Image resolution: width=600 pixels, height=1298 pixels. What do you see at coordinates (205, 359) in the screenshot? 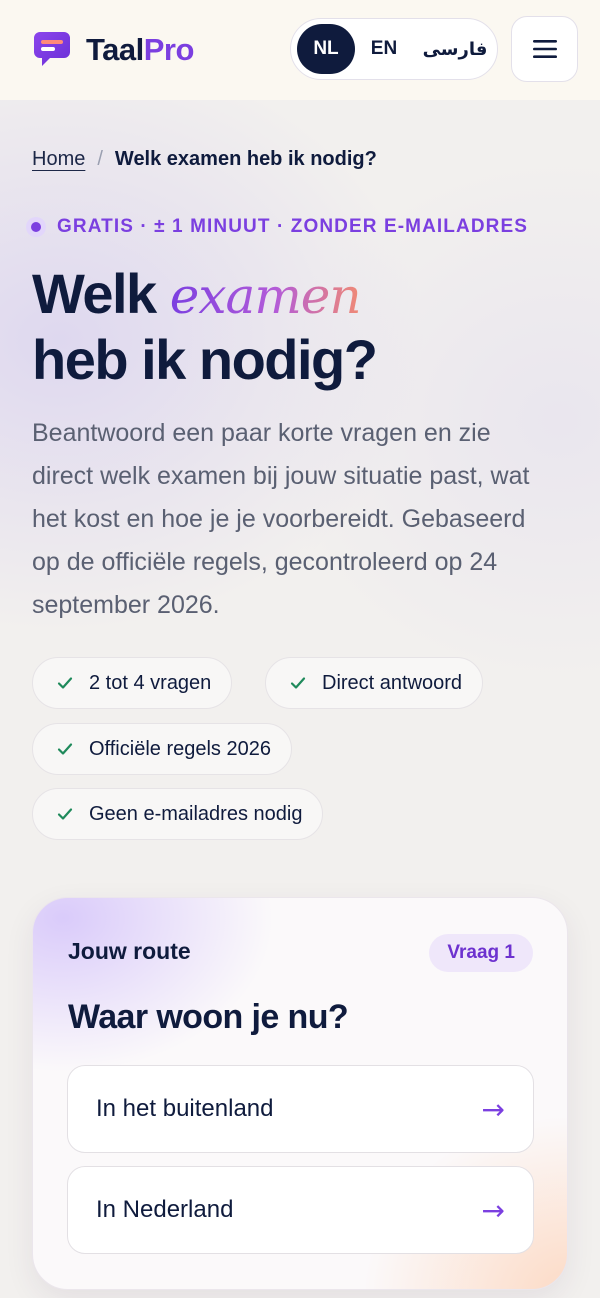
I see `title-line2: heb ik nodig?` at bounding box center [205, 359].